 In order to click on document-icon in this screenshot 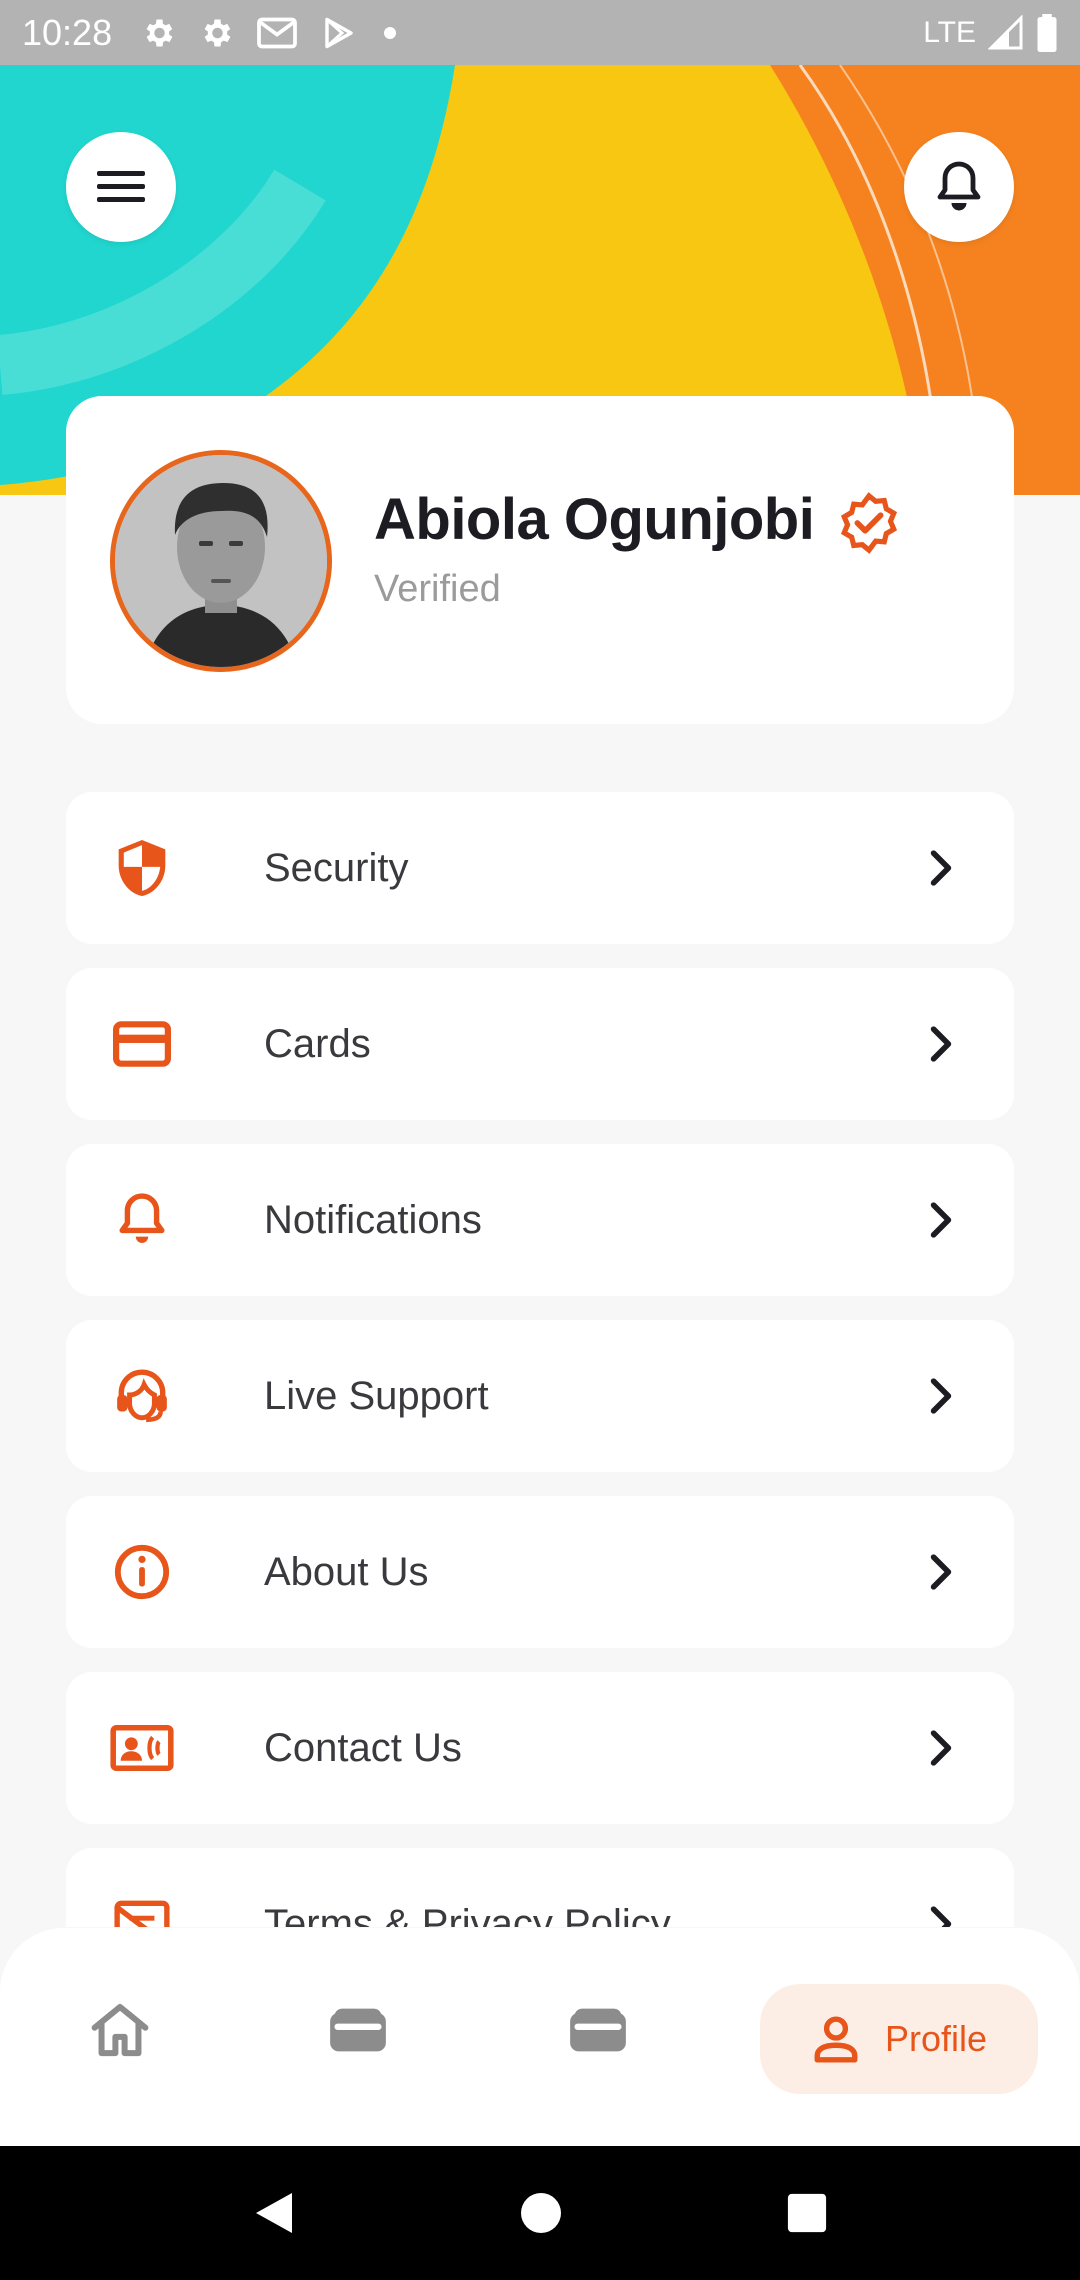, I will do `click(142, 1909)`.